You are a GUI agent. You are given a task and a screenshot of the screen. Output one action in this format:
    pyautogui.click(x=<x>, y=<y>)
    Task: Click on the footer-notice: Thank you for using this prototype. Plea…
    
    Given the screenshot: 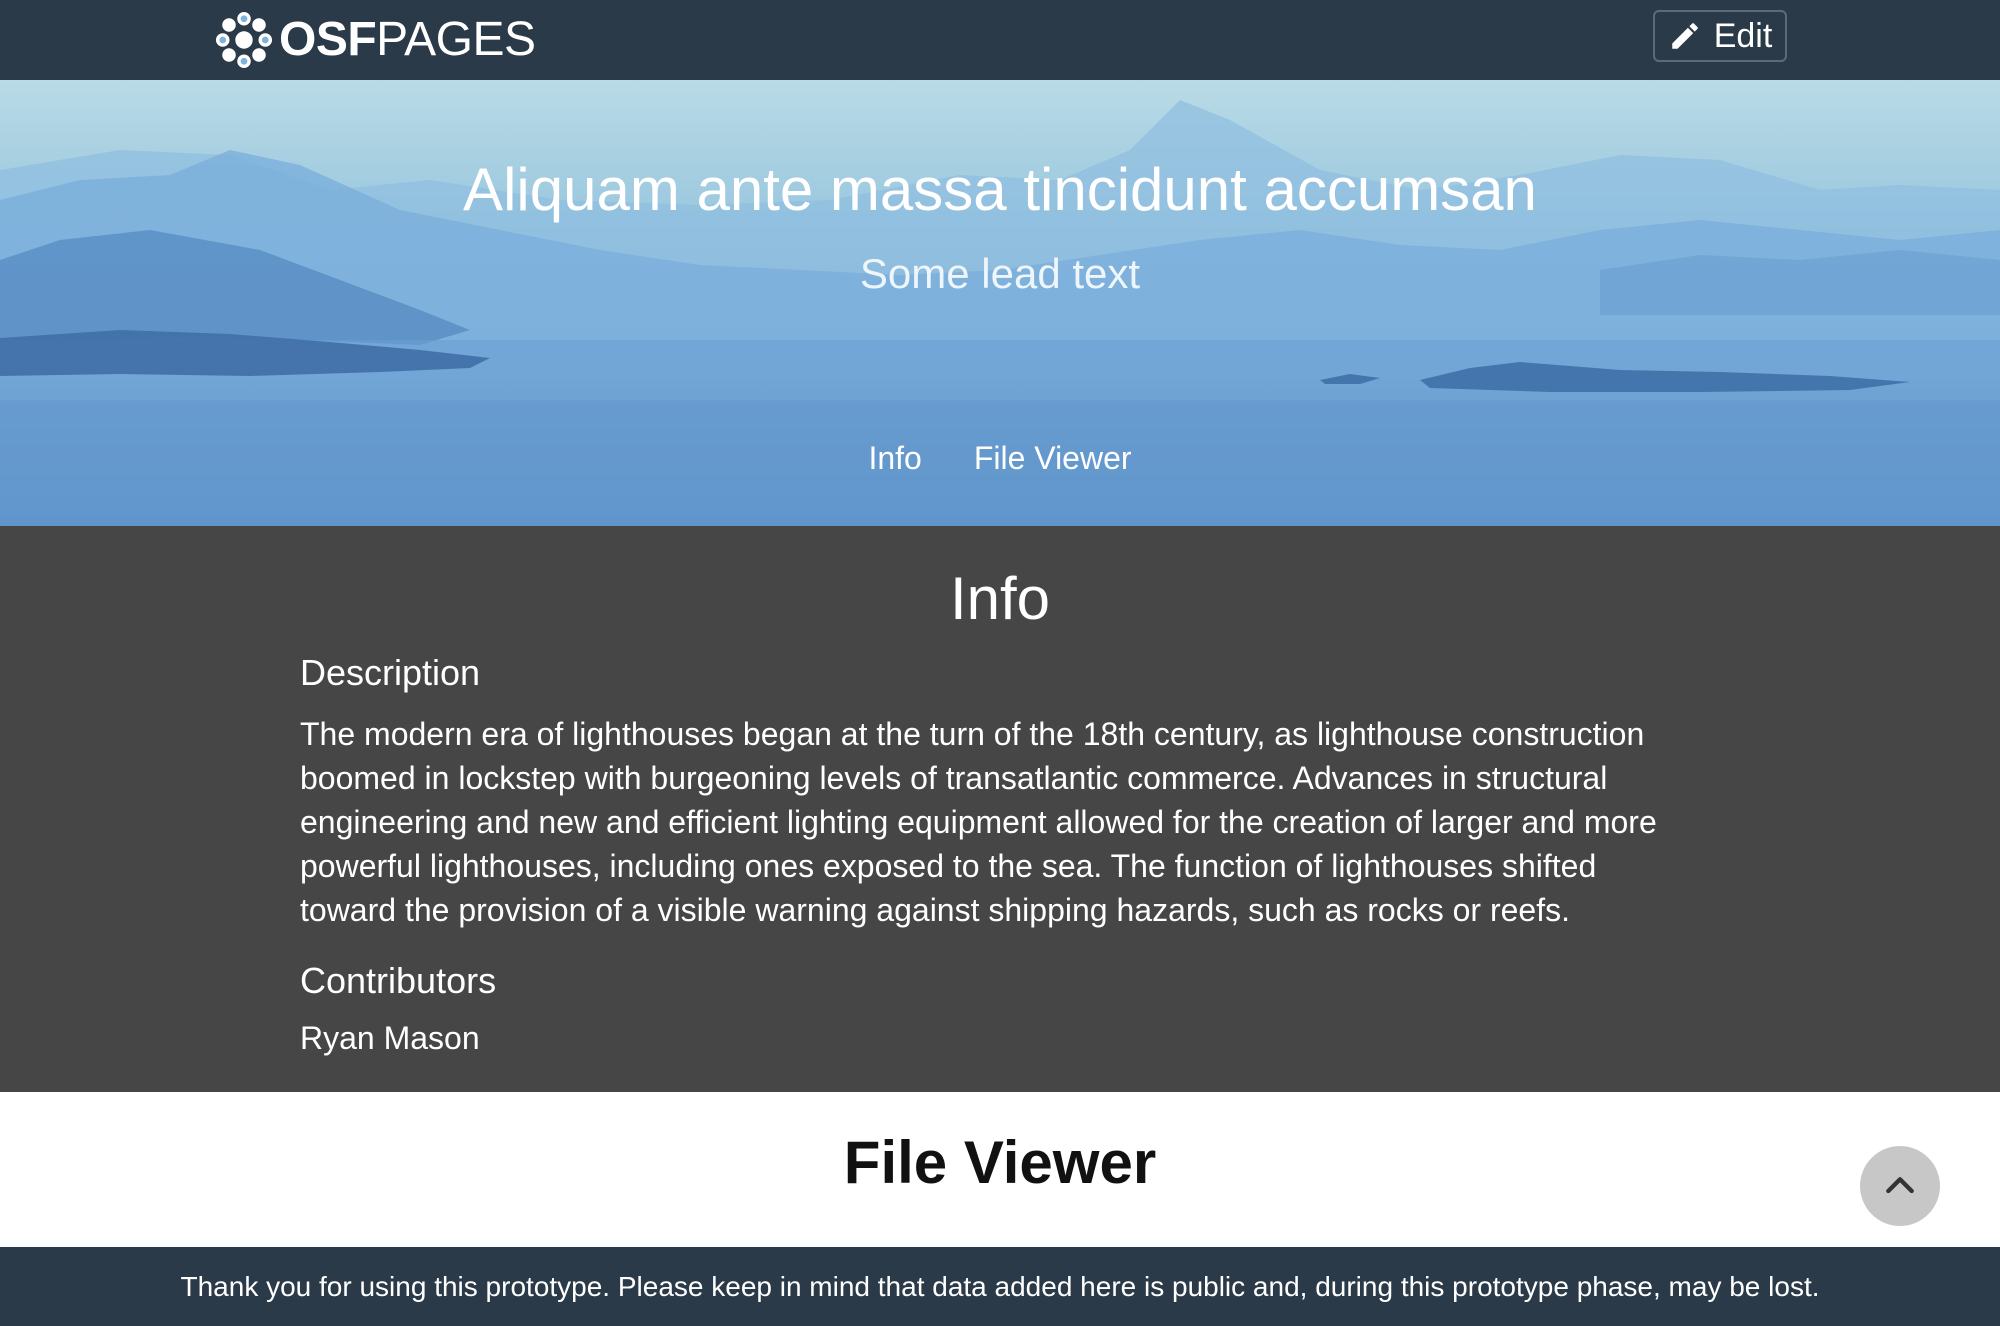 What is the action you would take?
    pyautogui.click(x=1000, y=1286)
    